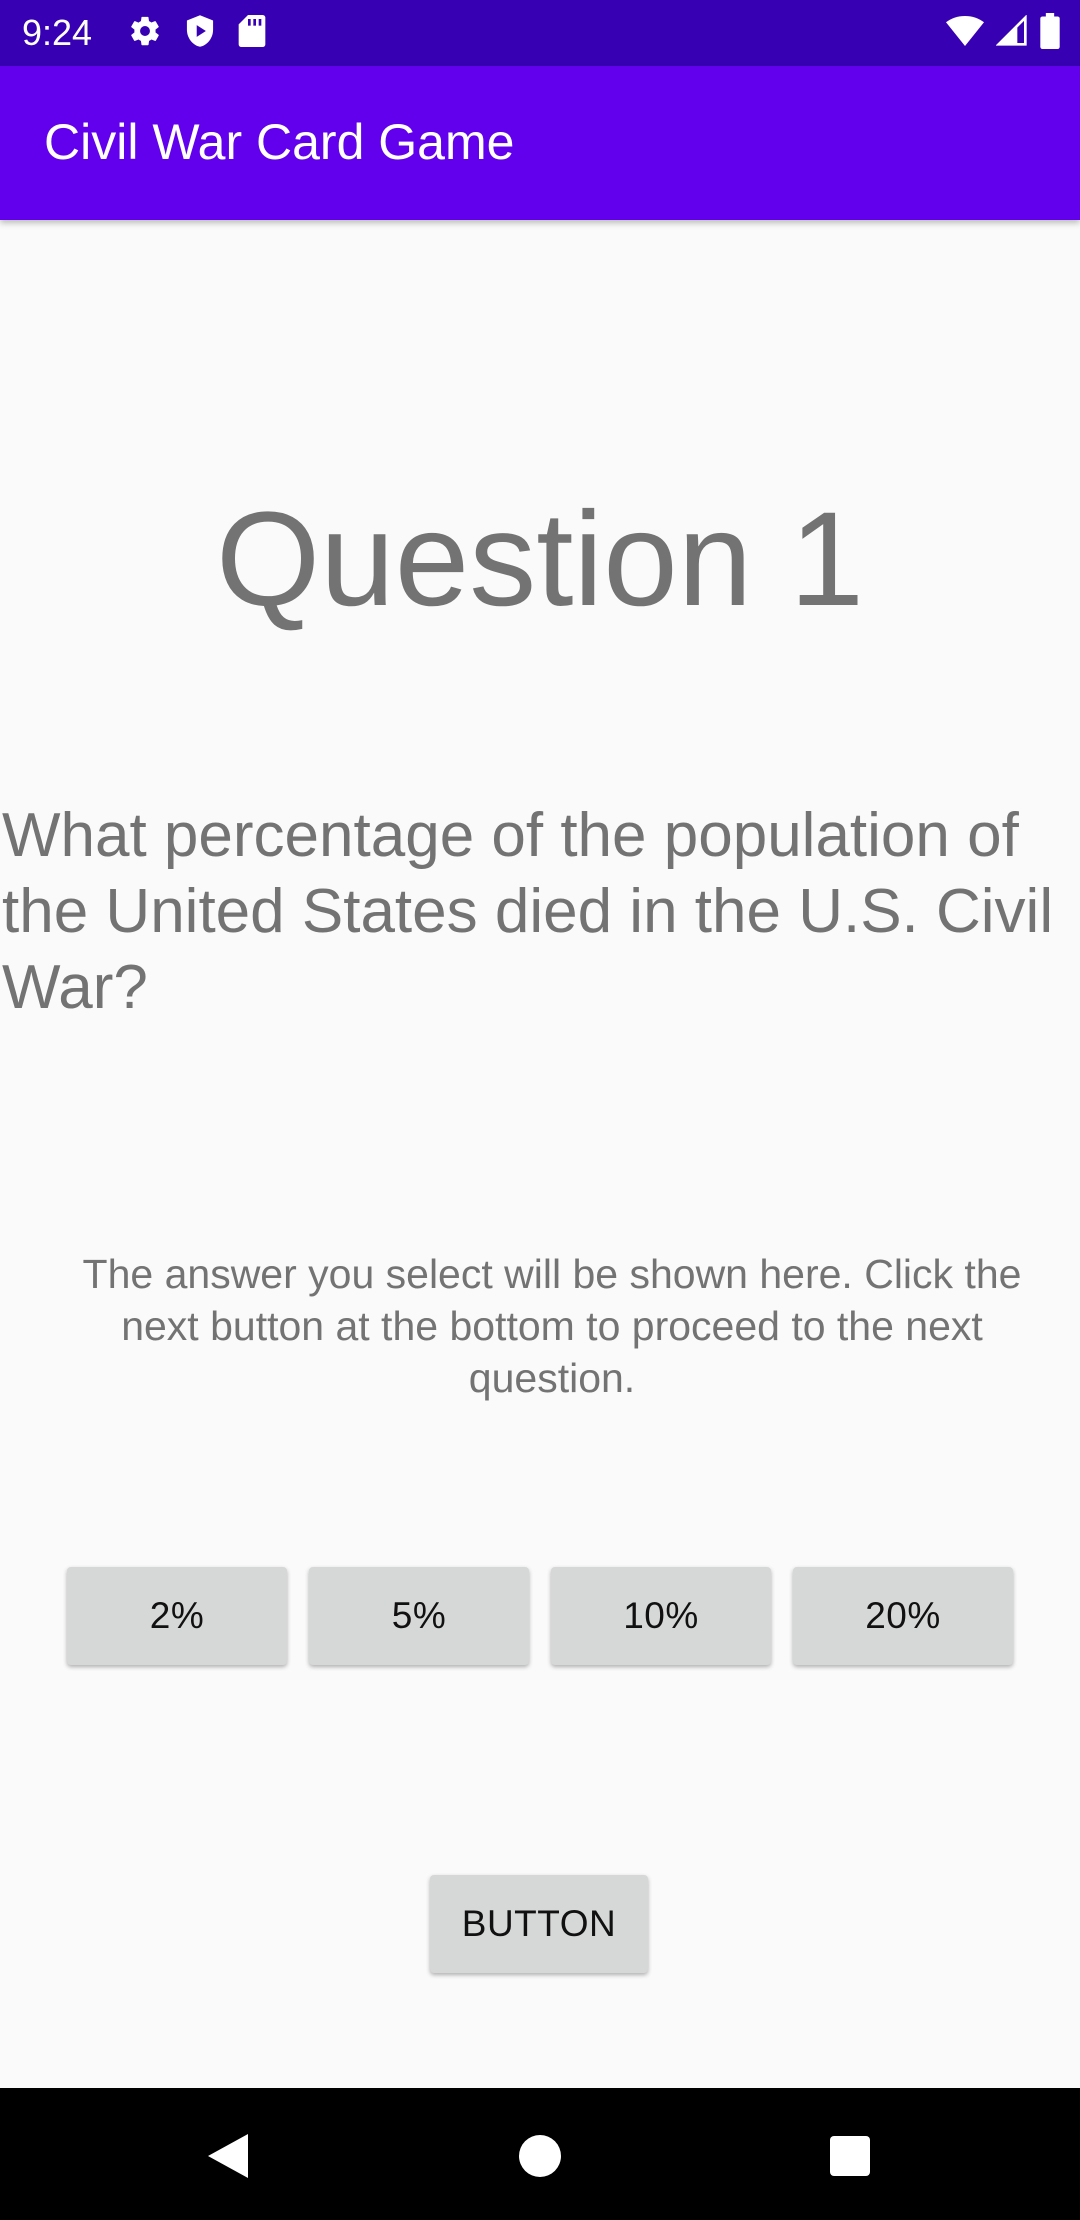 Image resolution: width=1080 pixels, height=2220 pixels. I want to click on home-icon, so click(540, 2156).